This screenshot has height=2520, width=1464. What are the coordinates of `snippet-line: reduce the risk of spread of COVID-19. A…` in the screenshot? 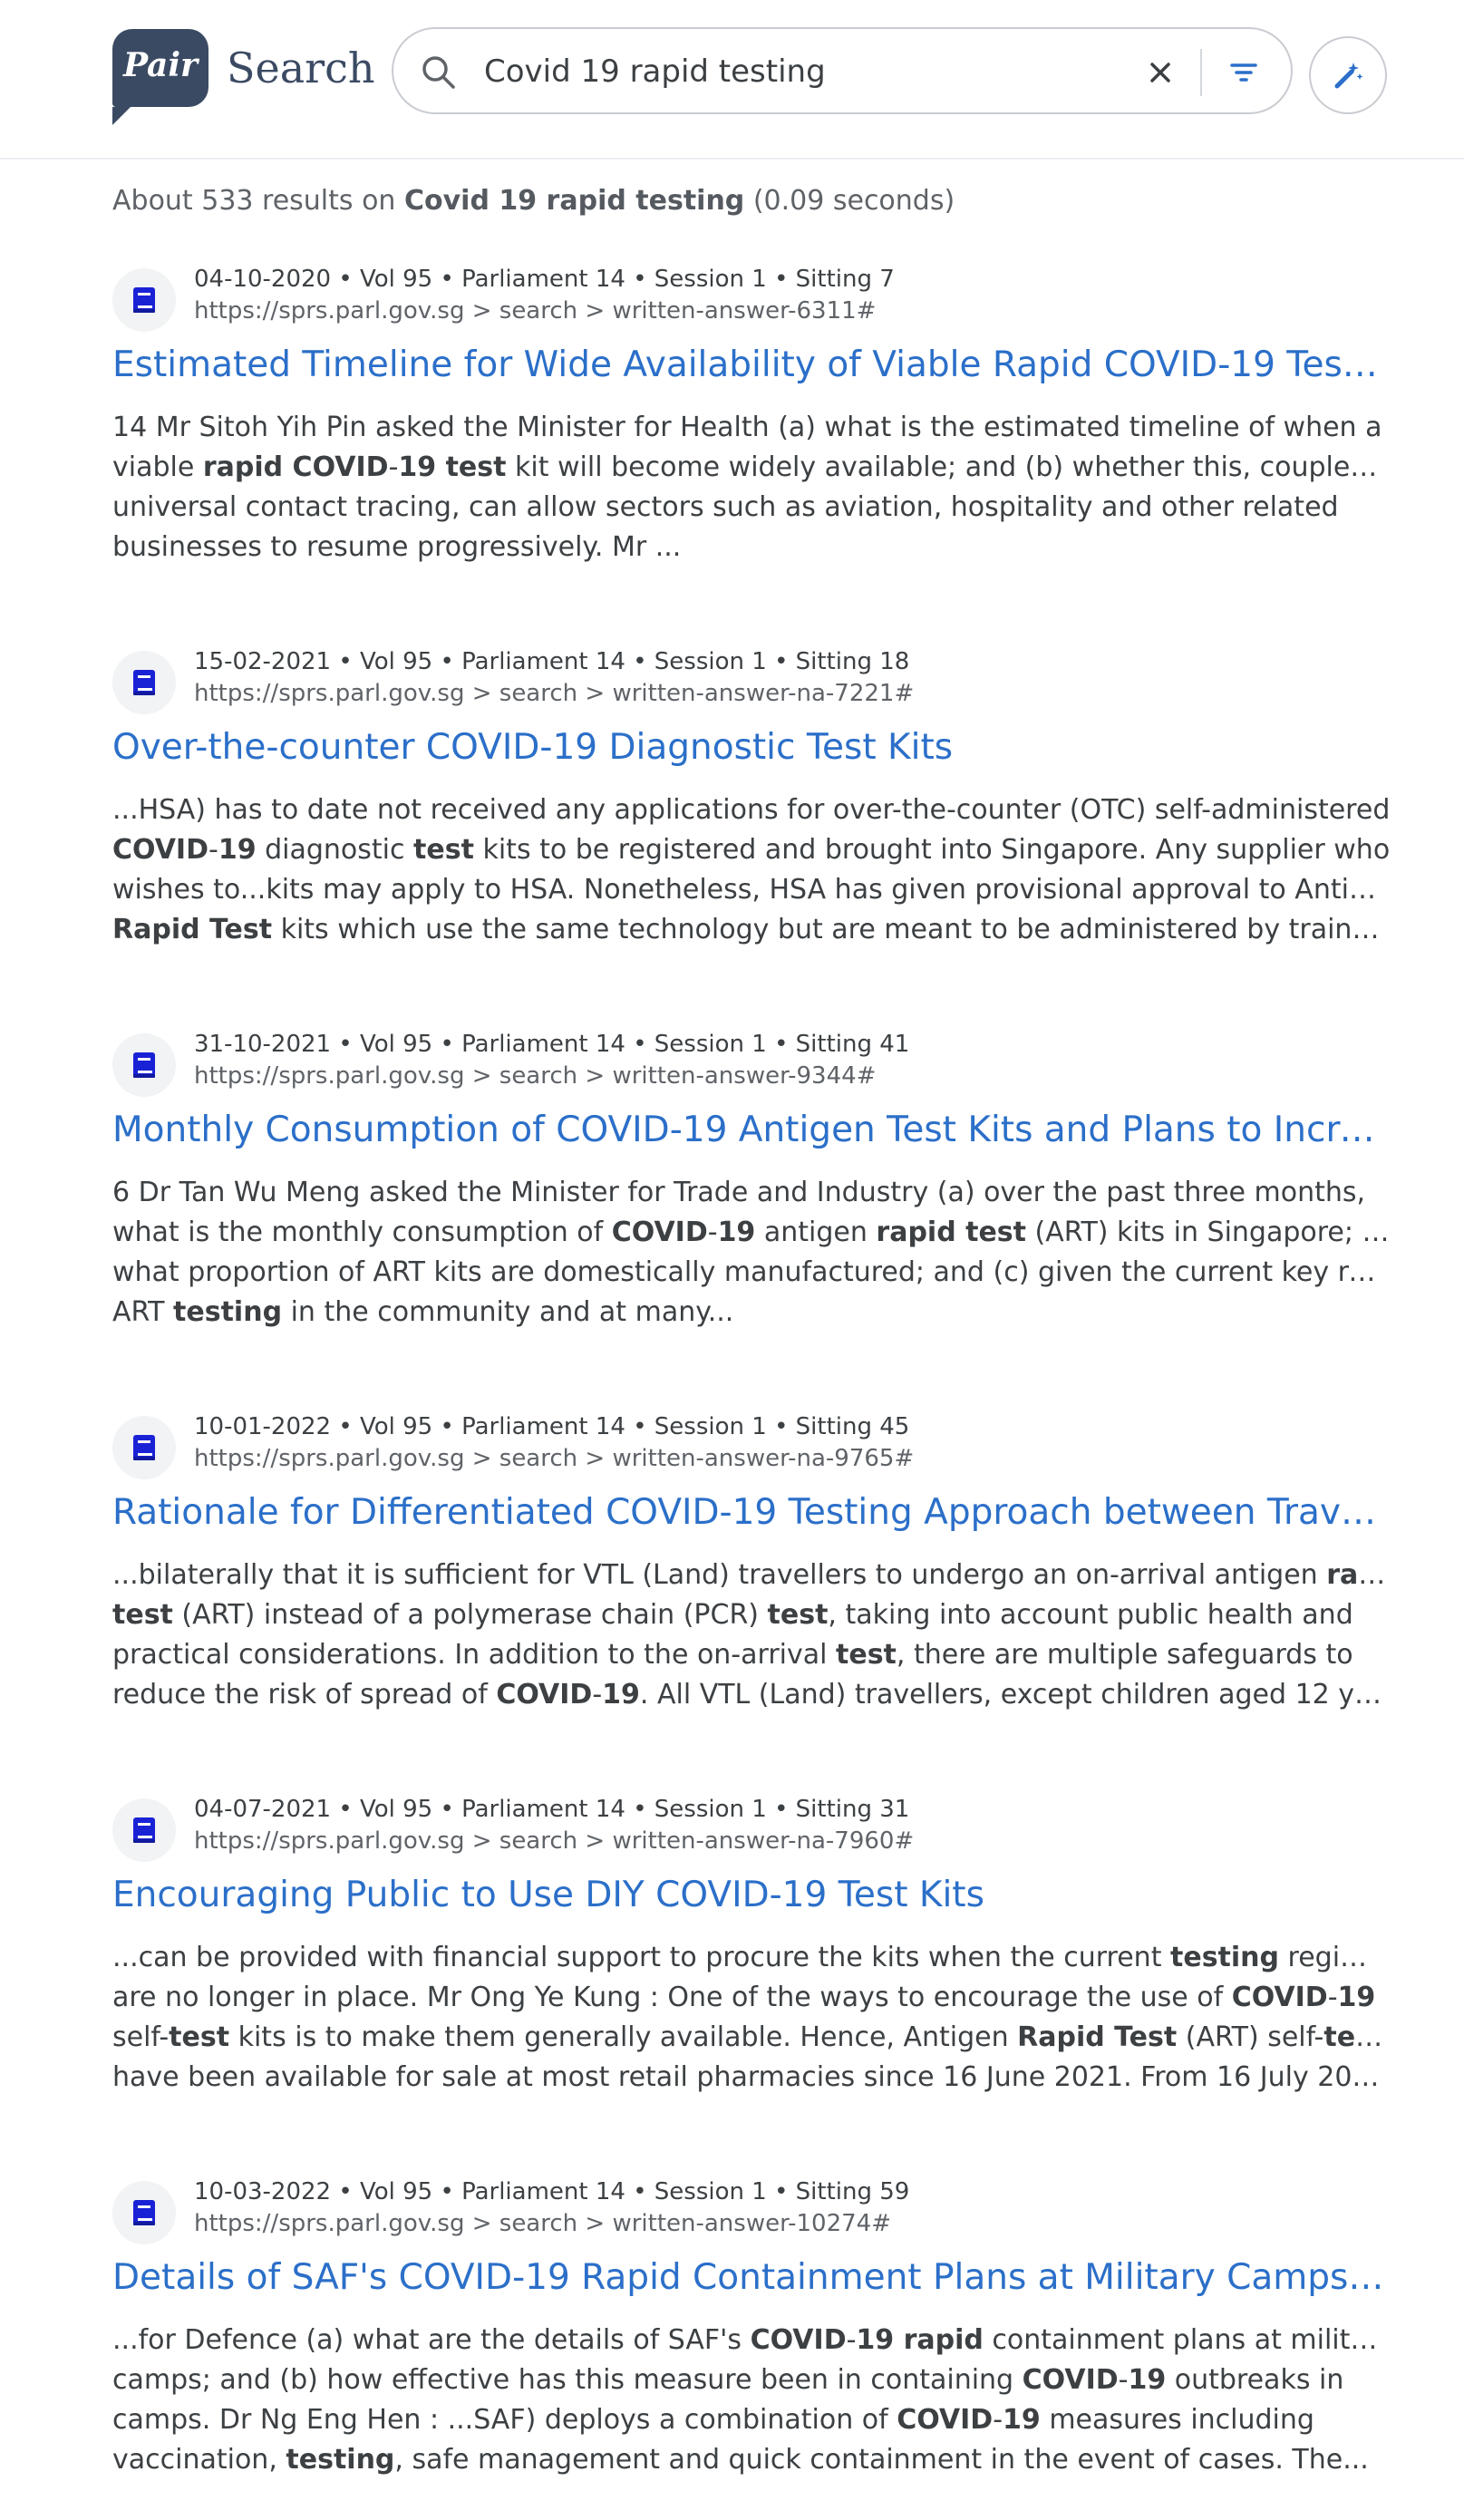 It's located at (751, 1695).